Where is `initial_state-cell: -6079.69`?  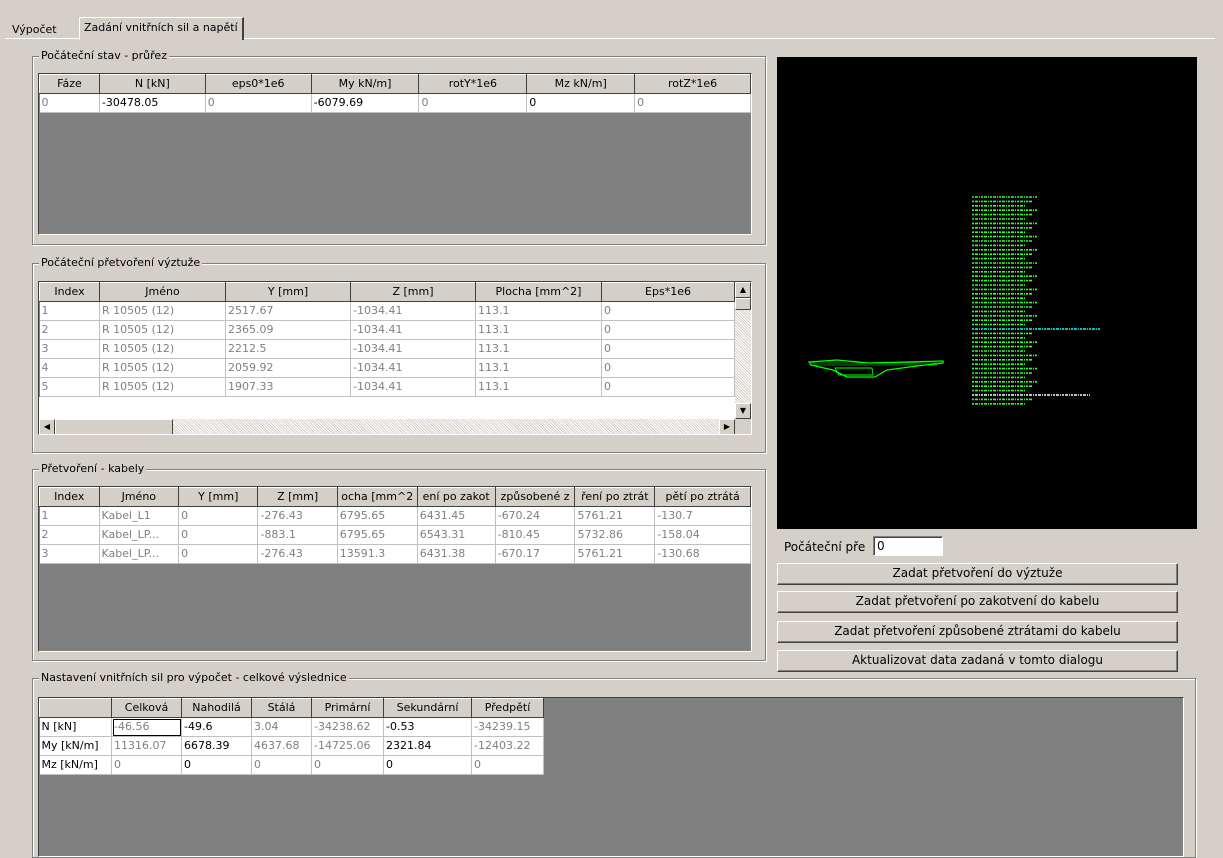
initial_state-cell: -6079.69 is located at coordinates (365, 103).